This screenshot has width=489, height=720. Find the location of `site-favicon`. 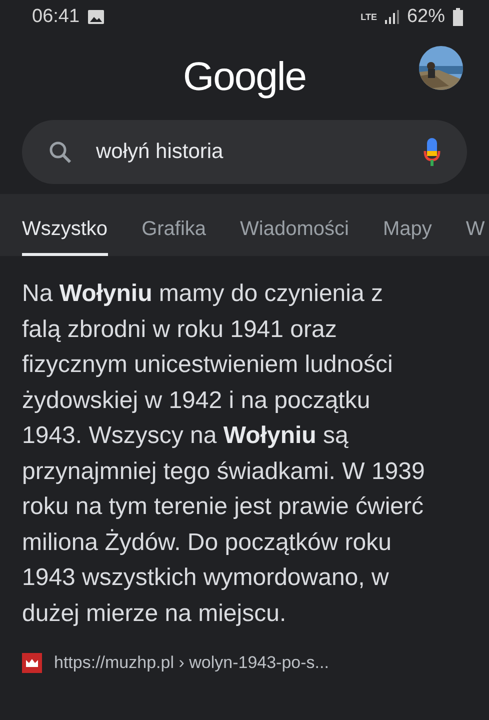

site-favicon is located at coordinates (32, 663).